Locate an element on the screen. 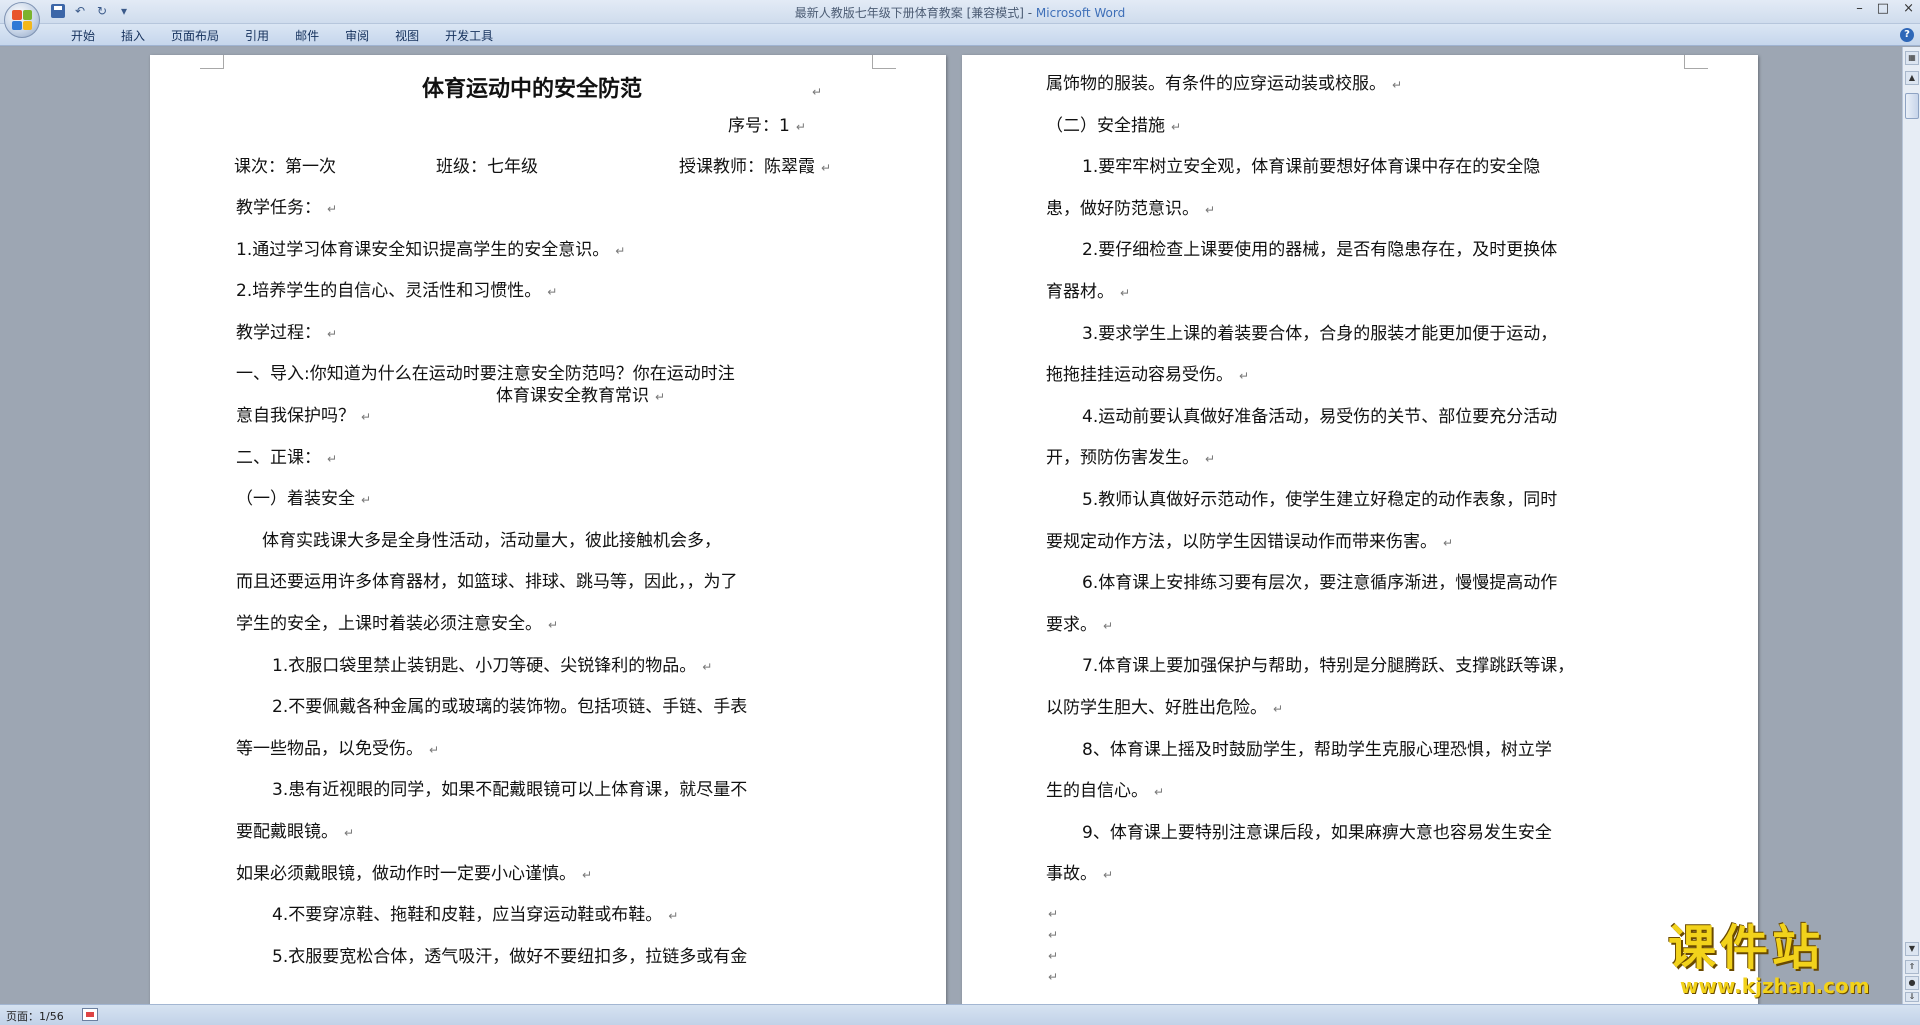  text-line: 1.衣服口袋里禁止装钥匙、小刀等硬、尖锐锋利的物品。 ↵ is located at coordinates (492, 667).